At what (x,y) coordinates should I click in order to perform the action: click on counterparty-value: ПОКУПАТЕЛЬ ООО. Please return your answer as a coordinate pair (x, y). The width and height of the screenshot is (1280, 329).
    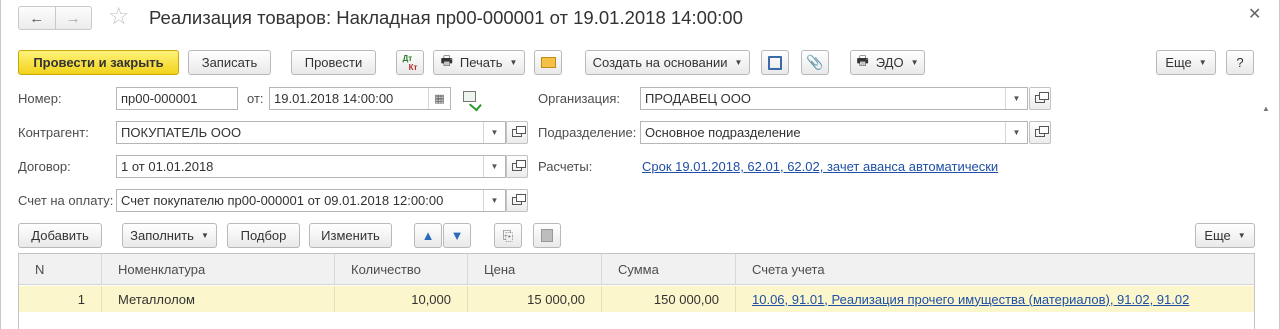
    Looking at the image, I should click on (181, 132).